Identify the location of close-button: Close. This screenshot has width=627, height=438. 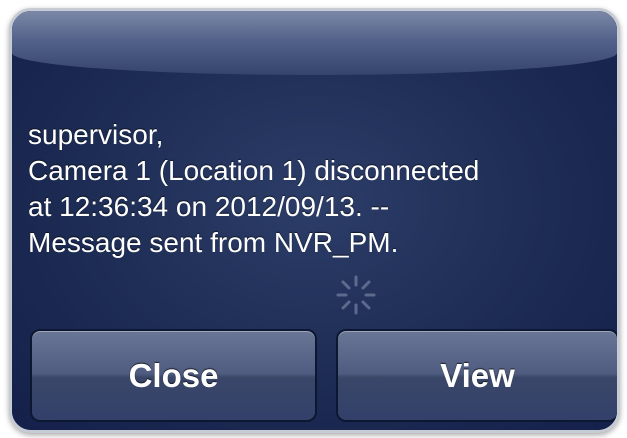
(173, 375).